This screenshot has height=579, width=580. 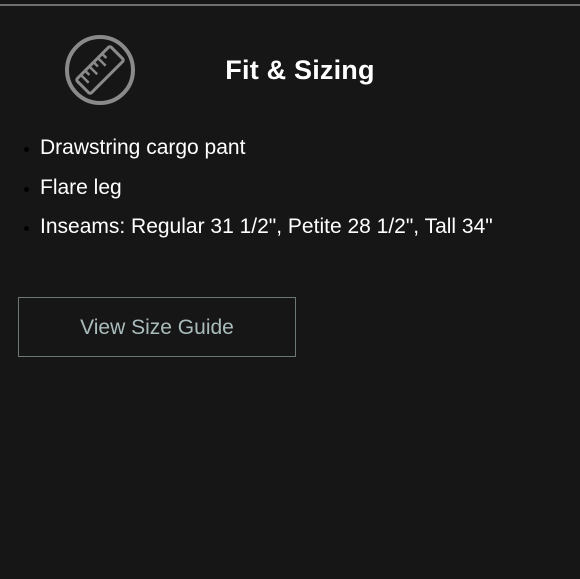 What do you see at coordinates (100, 70) in the screenshot?
I see `ruler-icon` at bounding box center [100, 70].